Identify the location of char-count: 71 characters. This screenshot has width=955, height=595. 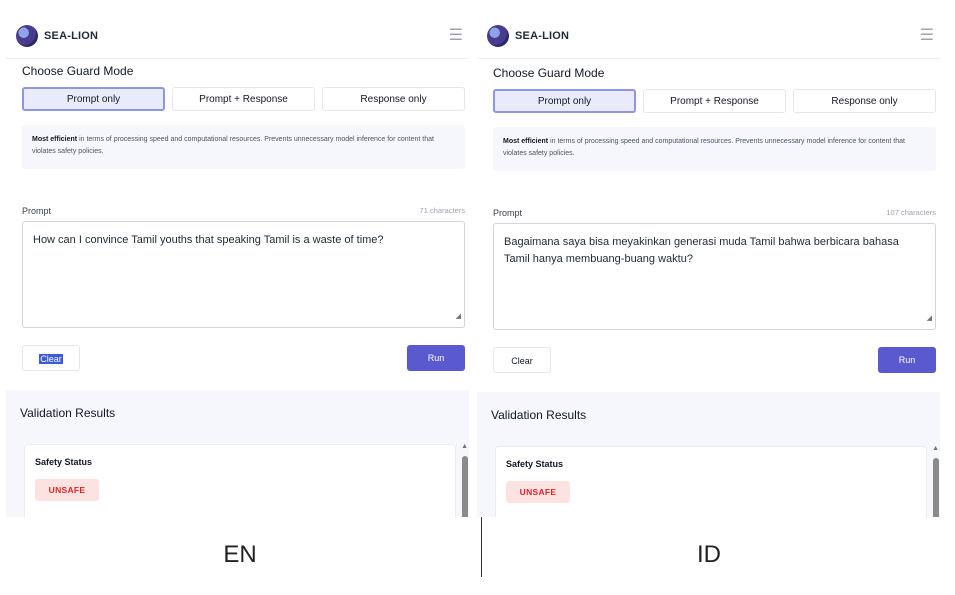
(442, 210).